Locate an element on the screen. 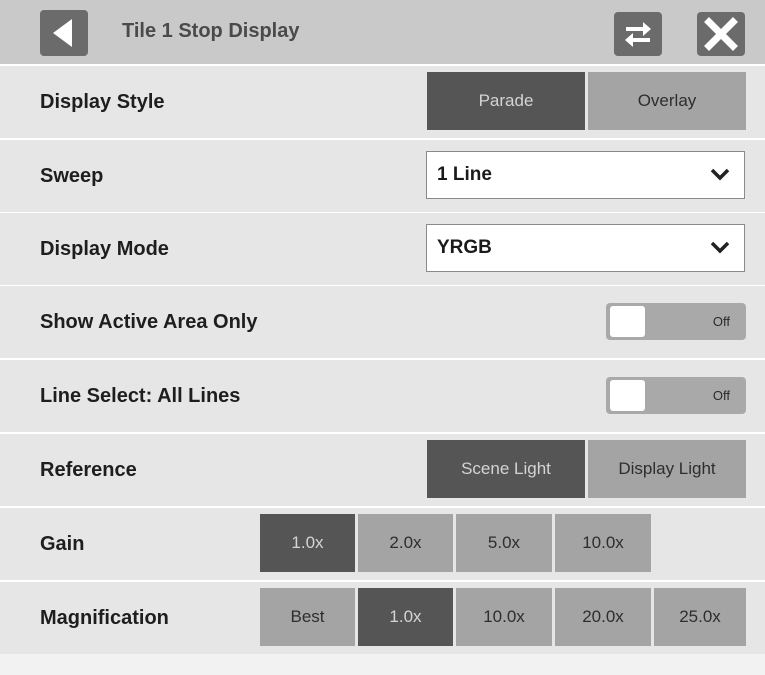 The width and height of the screenshot is (765, 675). display-style-overlay-button: Overlay is located at coordinates (667, 101).